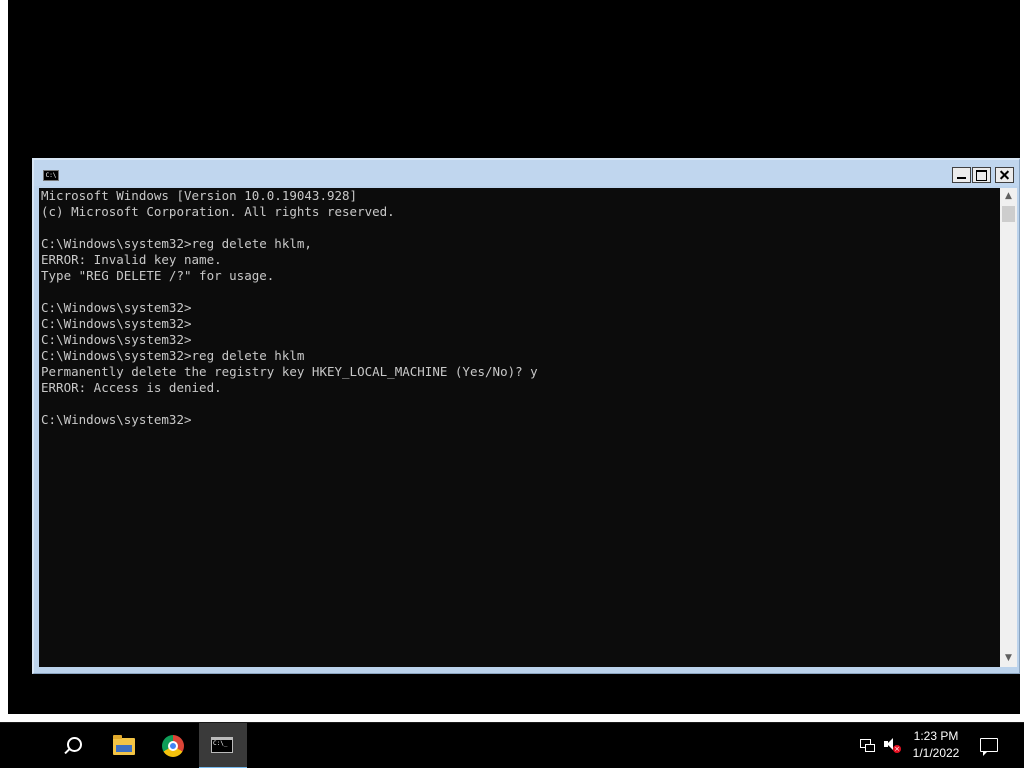 The image size is (1024, 768). I want to click on chrome-icon, so click(173, 746).